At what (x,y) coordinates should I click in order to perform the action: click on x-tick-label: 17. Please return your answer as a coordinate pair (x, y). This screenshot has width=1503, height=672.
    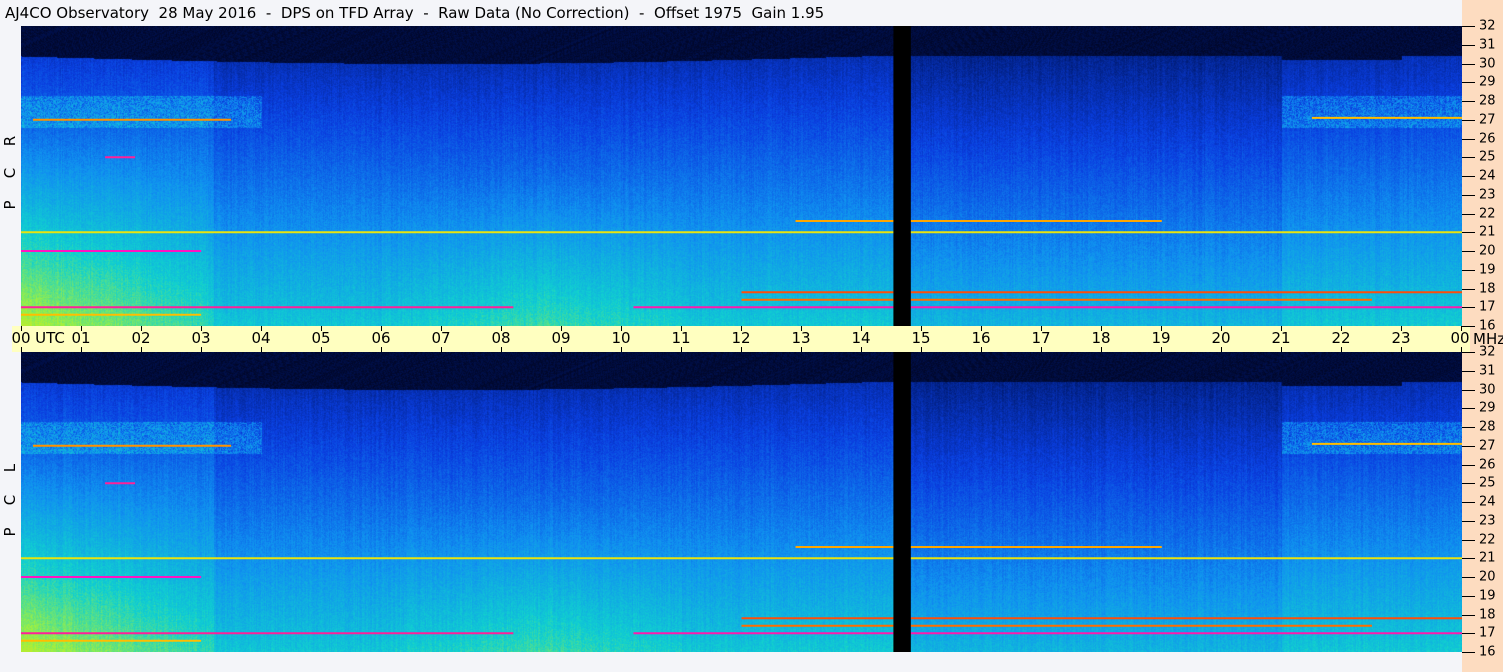
    Looking at the image, I should click on (1041, 338).